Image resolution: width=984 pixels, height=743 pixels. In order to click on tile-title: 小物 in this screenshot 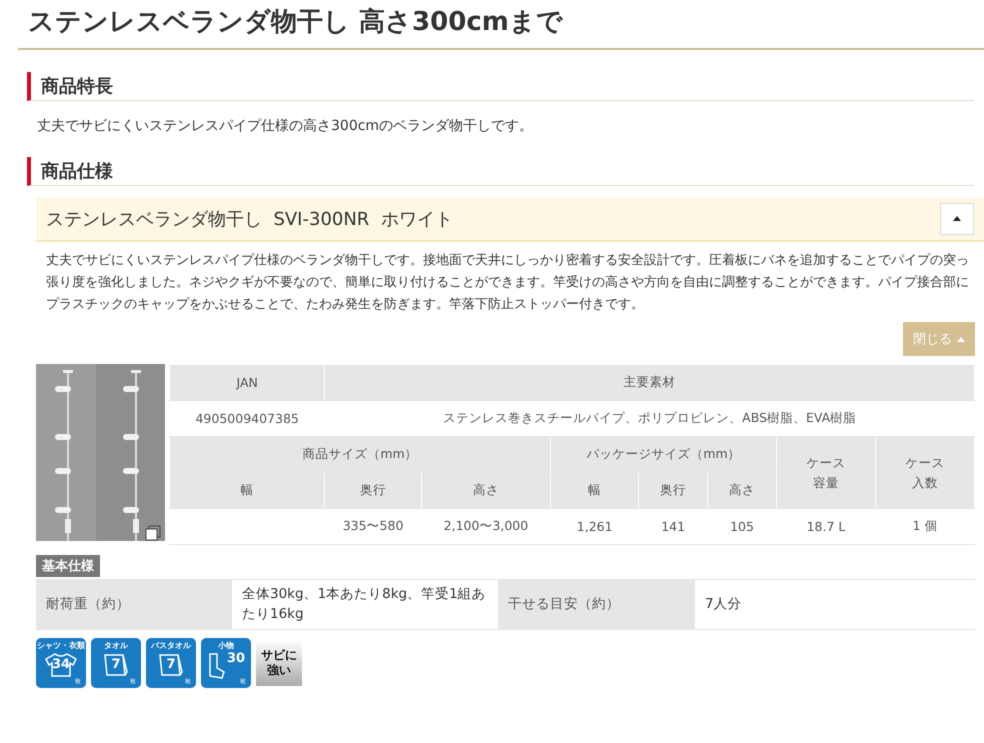, I will do `click(226, 645)`.